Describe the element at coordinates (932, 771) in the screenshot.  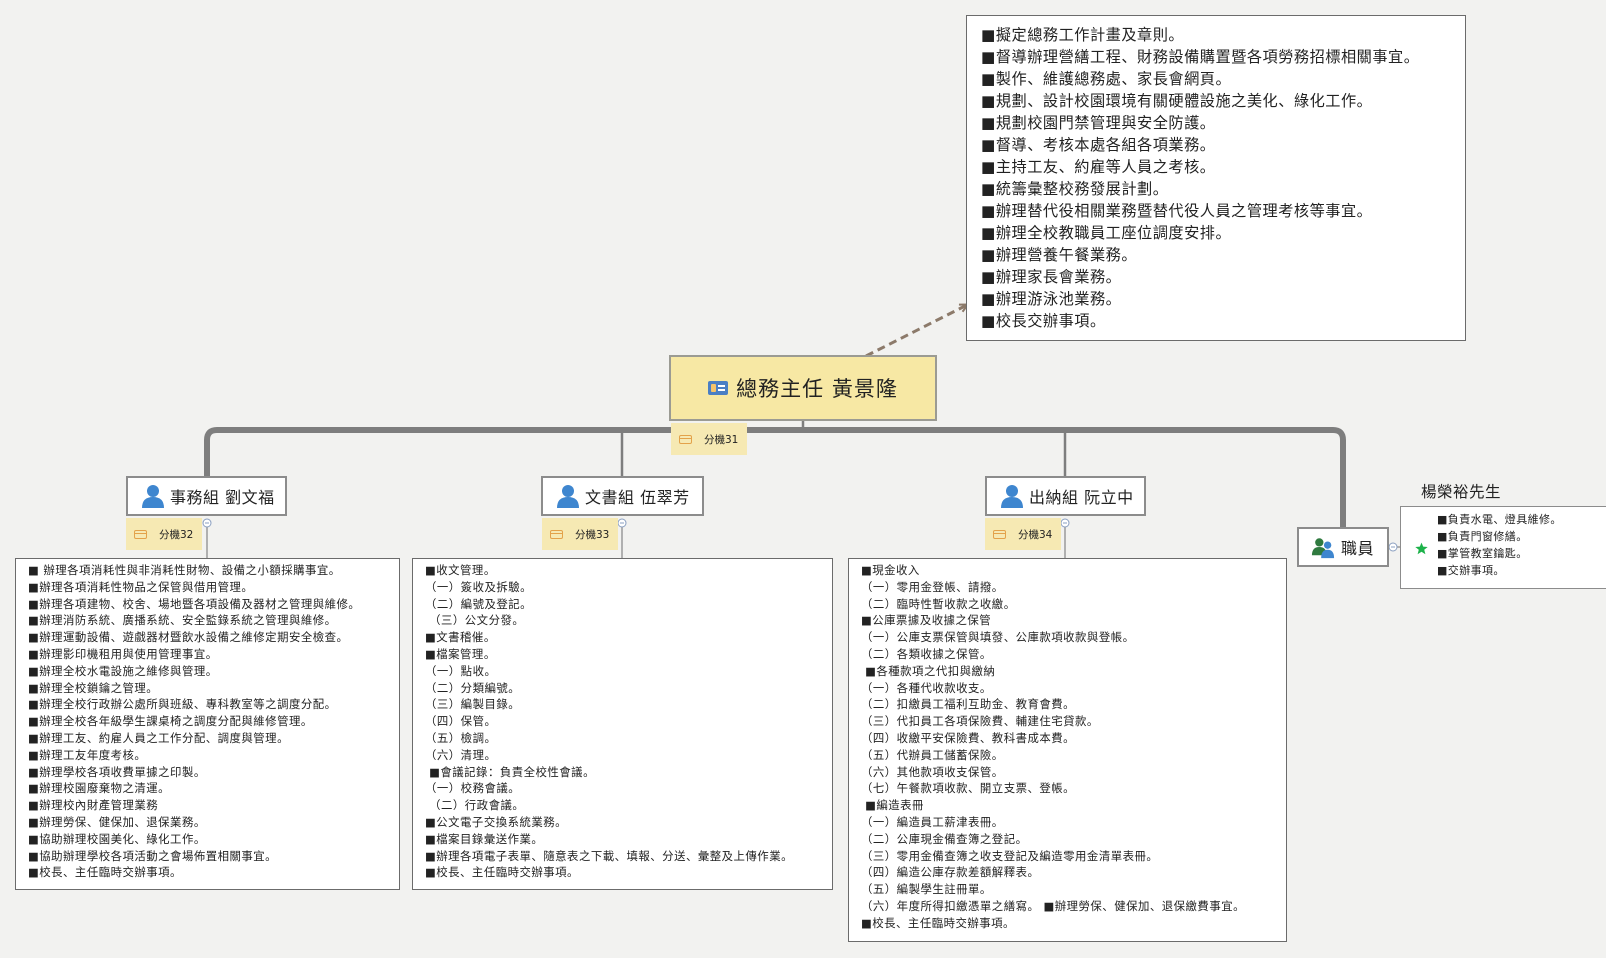
I see `list-item: （六）其他款項收支保管。` at that location.